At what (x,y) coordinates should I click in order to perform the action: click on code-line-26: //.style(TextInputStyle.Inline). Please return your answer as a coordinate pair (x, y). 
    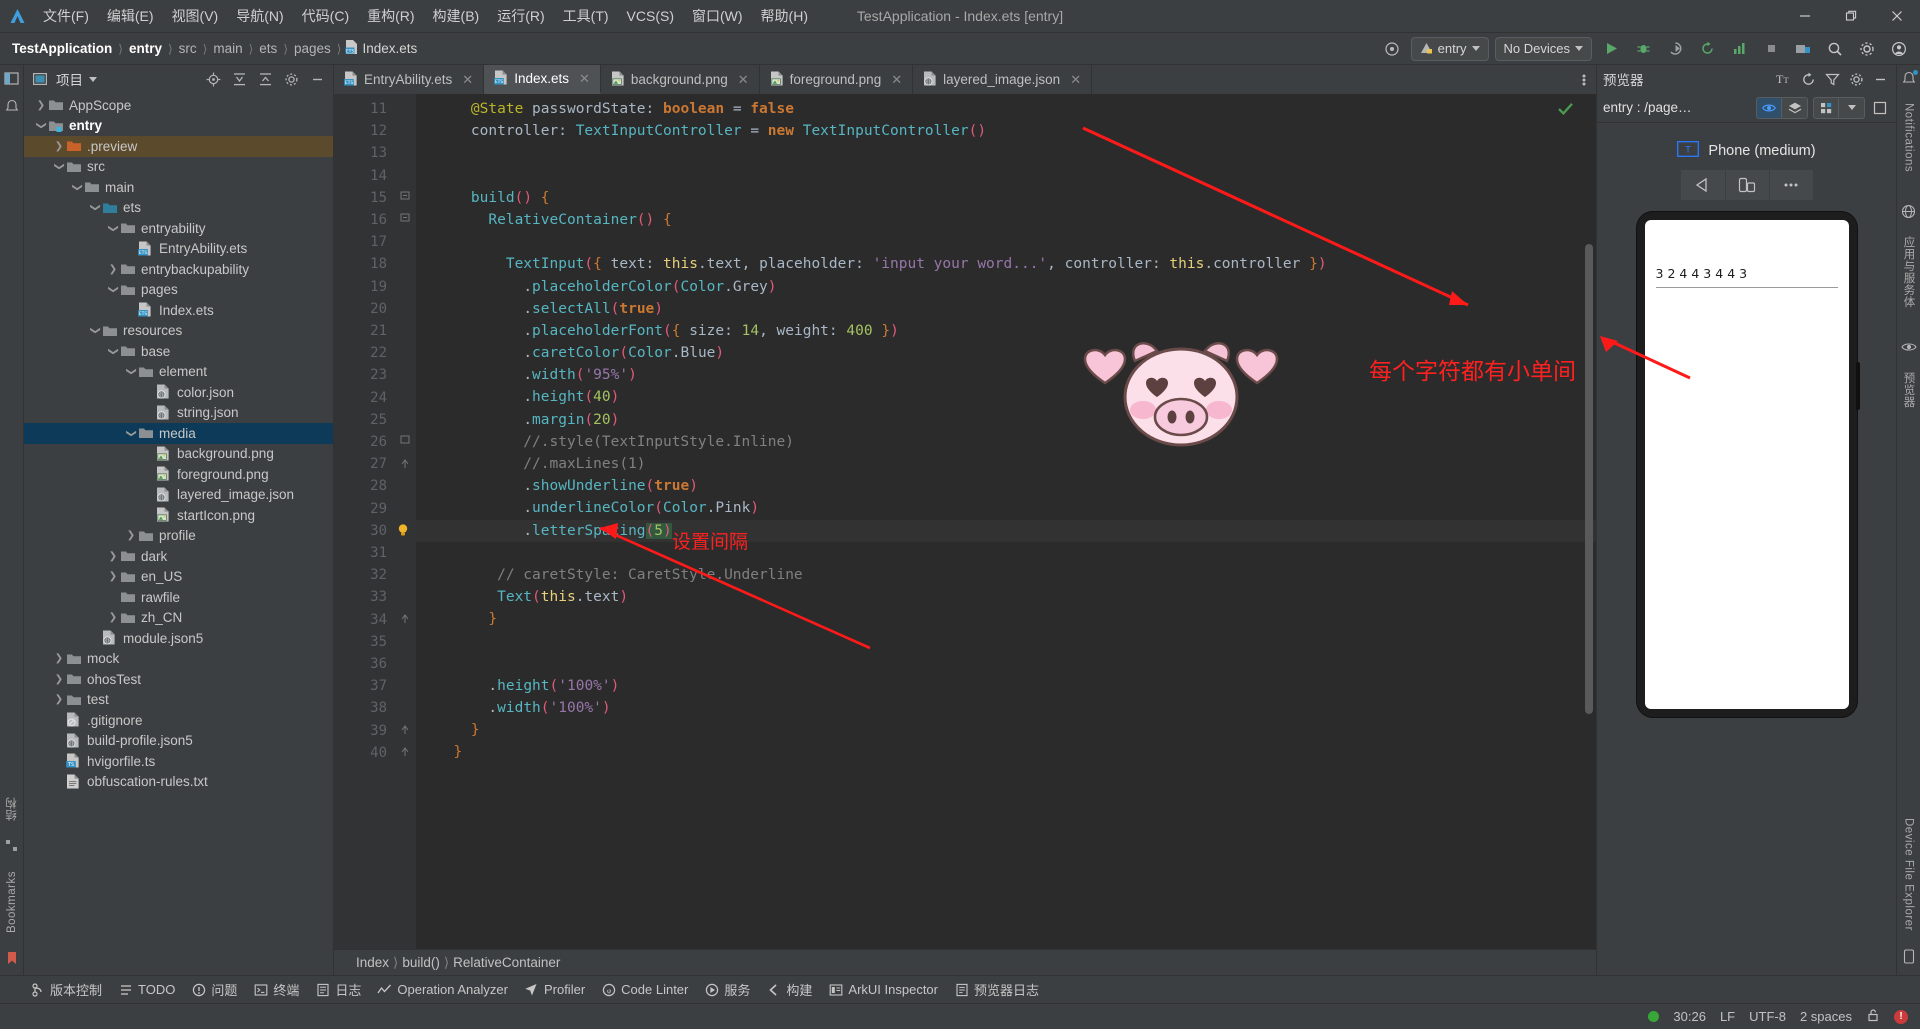
    Looking at the image, I should click on (1016, 442).